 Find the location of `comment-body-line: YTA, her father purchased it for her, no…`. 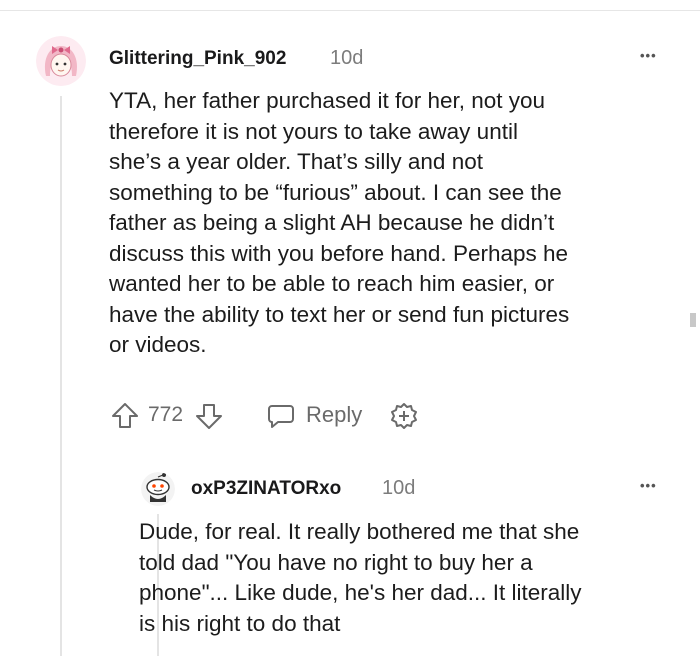

comment-body-line: YTA, her father purchased it for her, no… is located at coordinates (327, 100).